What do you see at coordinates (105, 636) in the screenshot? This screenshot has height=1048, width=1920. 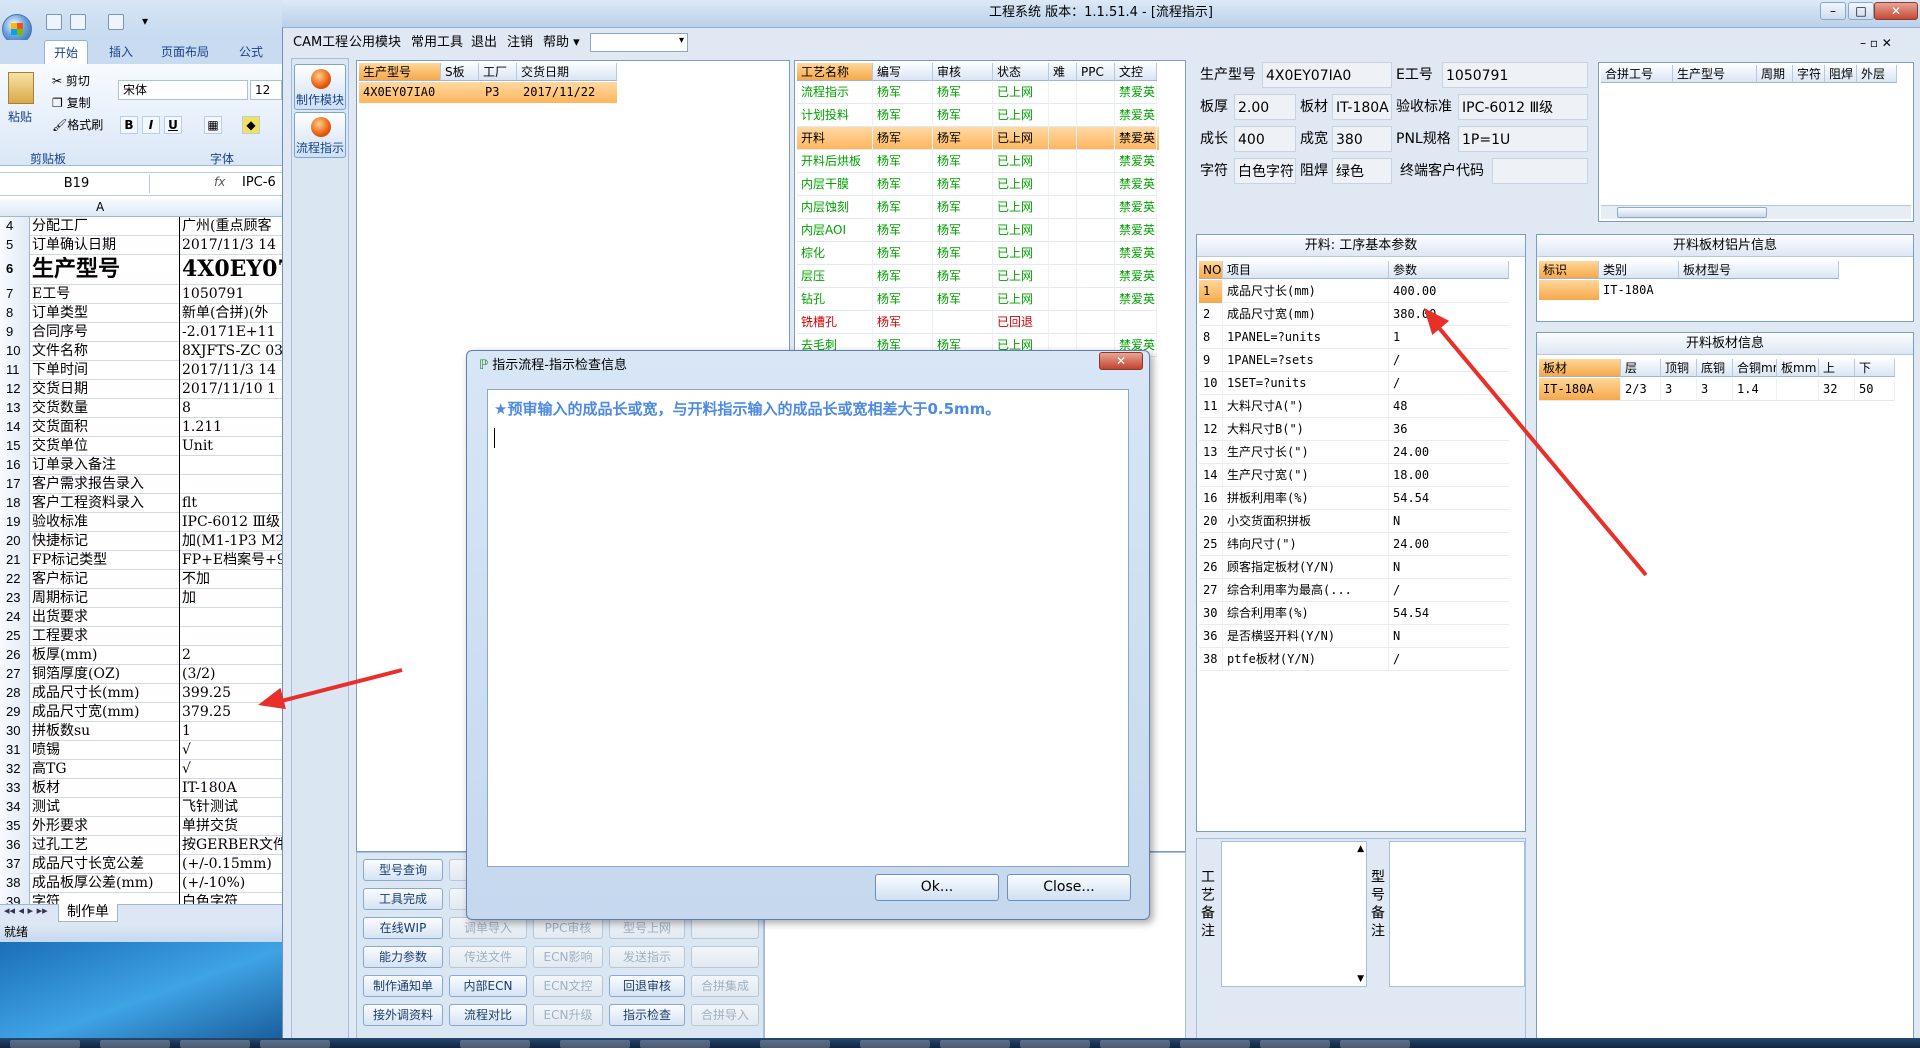 I see `cell-a: 工程要求` at bounding box center [105, 636].